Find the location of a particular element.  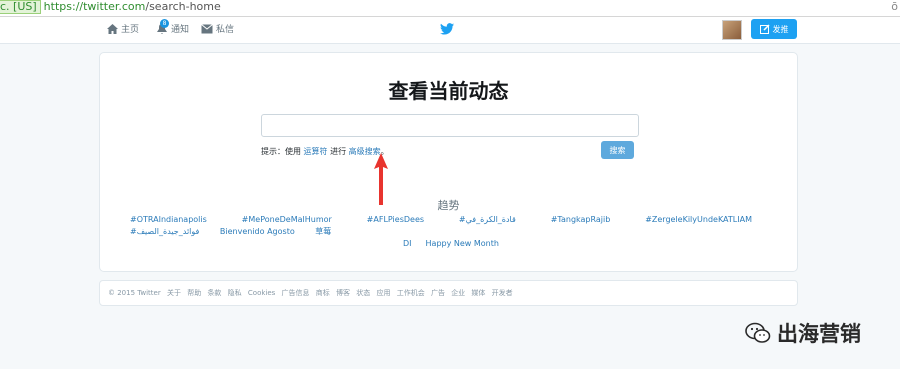

trend-link: Bienvenido Agosto is located at coordinates (257, 232).